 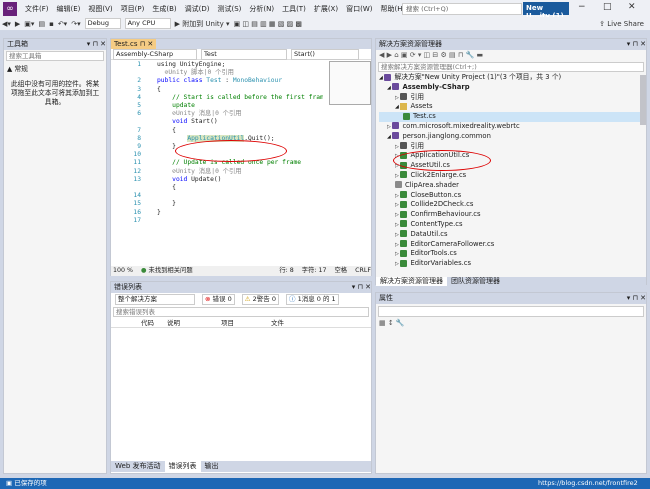 I want to click on editor-tab-strip: Test.cs ⊓ ✕, so click(x=241, y=44).